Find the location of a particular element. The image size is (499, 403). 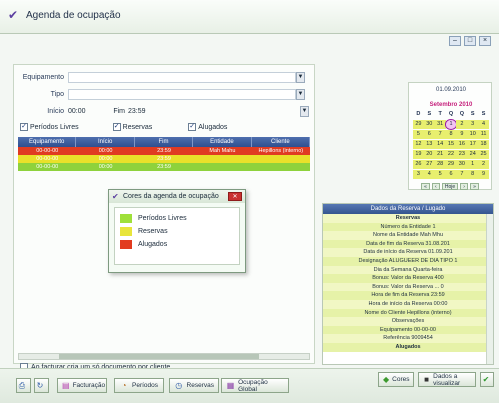

calendar-day: 14 is located at coordinates (440, 144).